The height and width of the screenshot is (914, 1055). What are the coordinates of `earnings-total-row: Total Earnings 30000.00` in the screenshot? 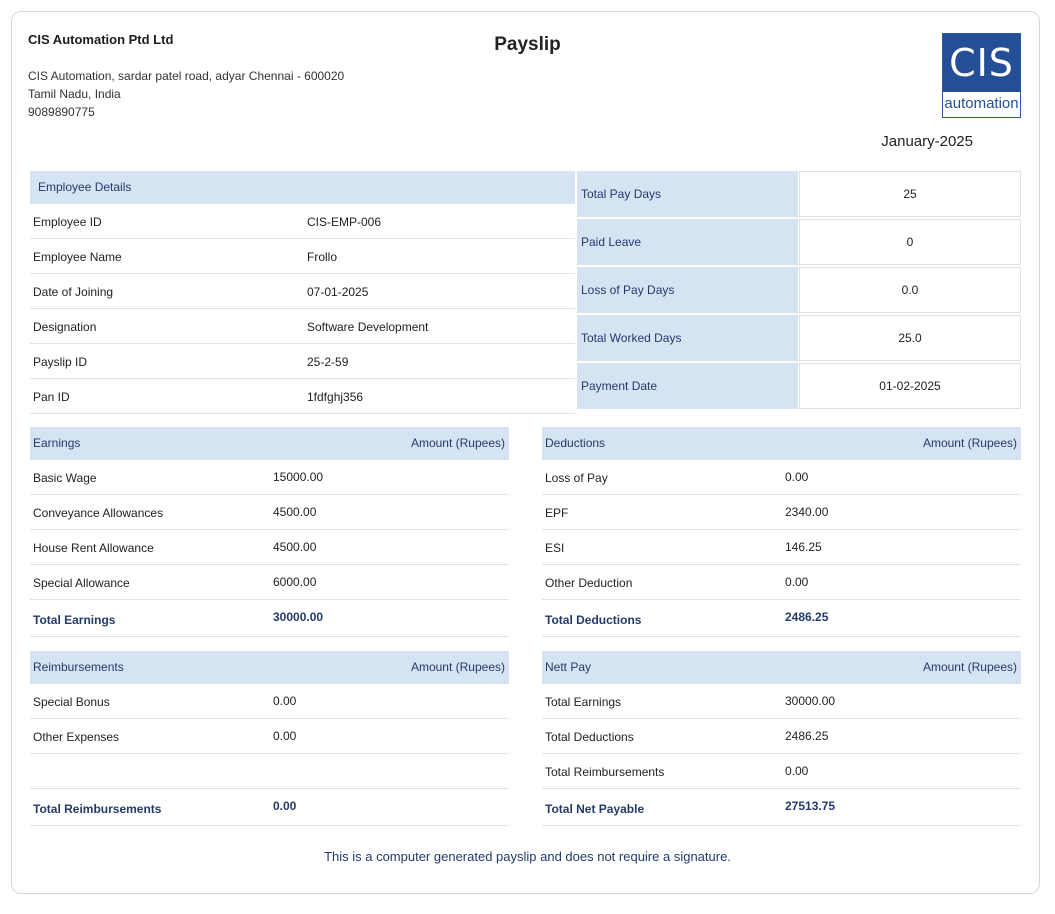 It's located at (269, 618).